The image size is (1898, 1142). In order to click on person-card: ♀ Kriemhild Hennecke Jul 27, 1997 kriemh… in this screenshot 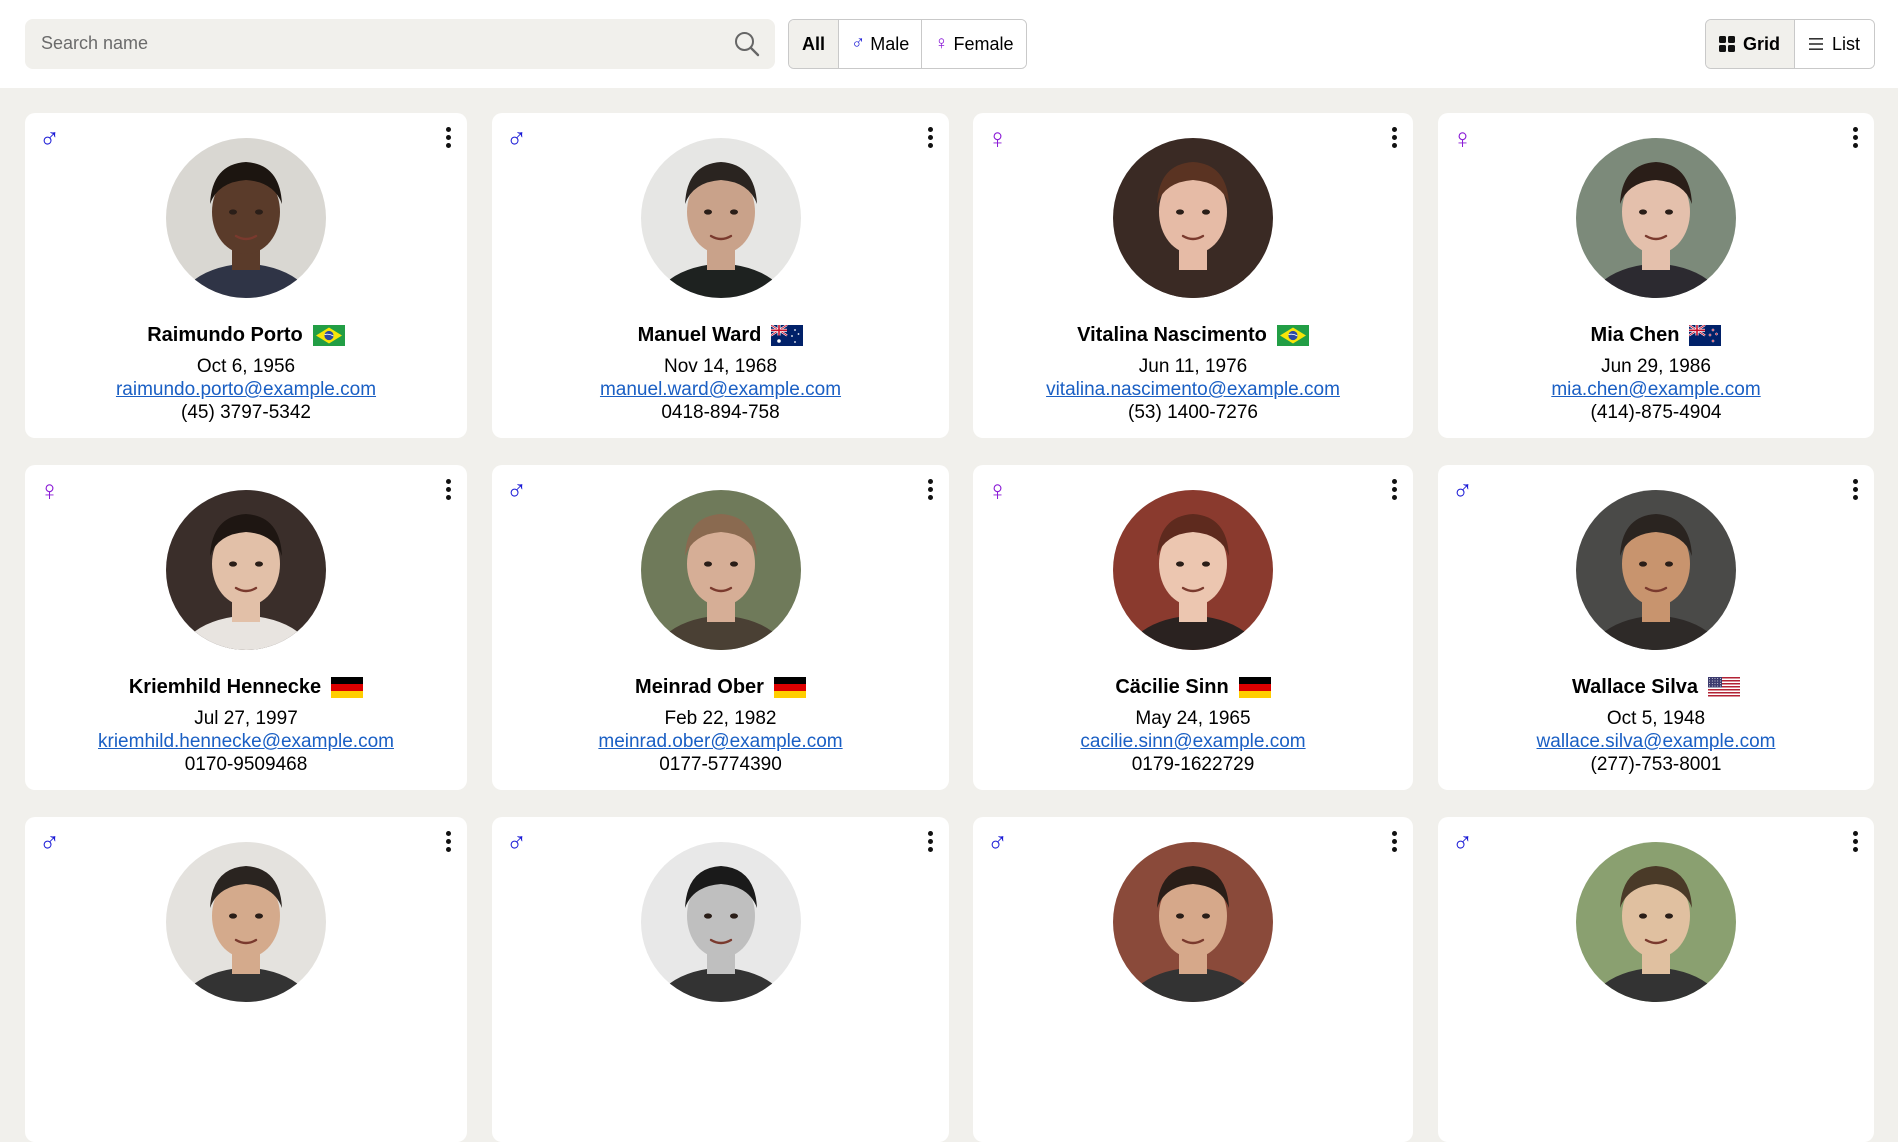, I will do `click(246, 627)`.